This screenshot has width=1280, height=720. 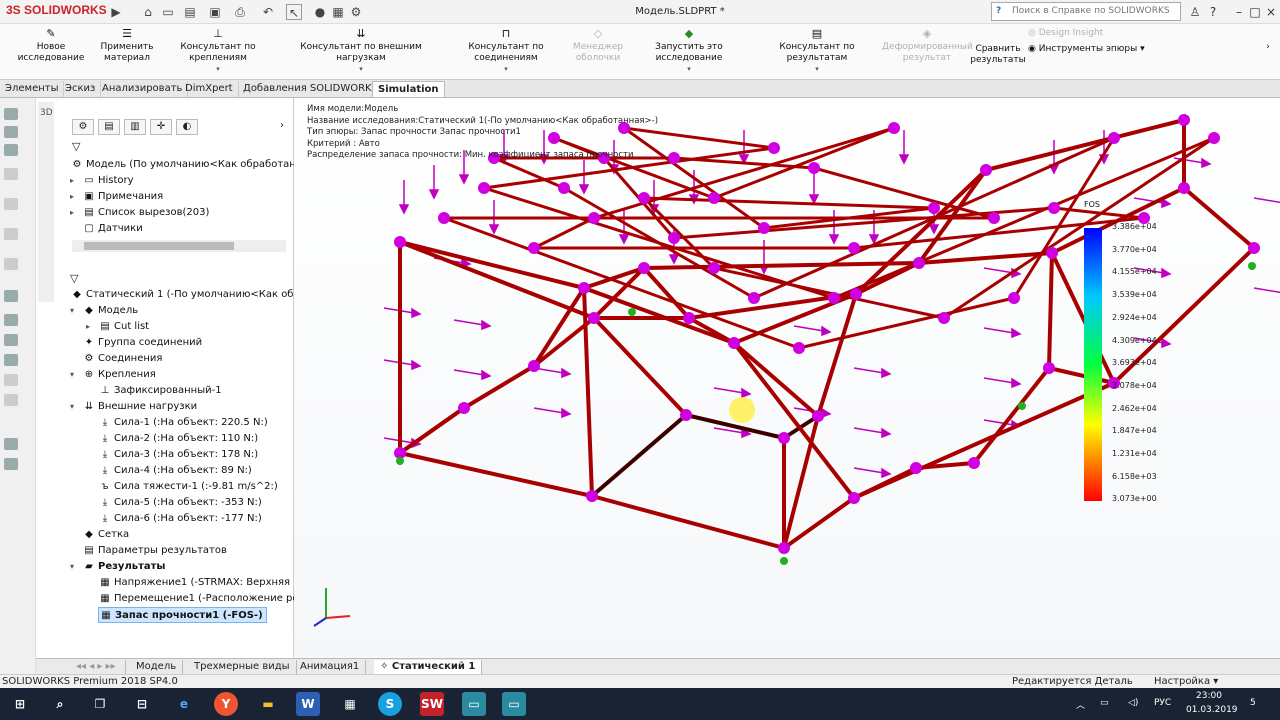 What do you see at coordinates (320, 12) in the screenshot?
I see `rebuild-icon: ●` at bounding box center [320, 12].